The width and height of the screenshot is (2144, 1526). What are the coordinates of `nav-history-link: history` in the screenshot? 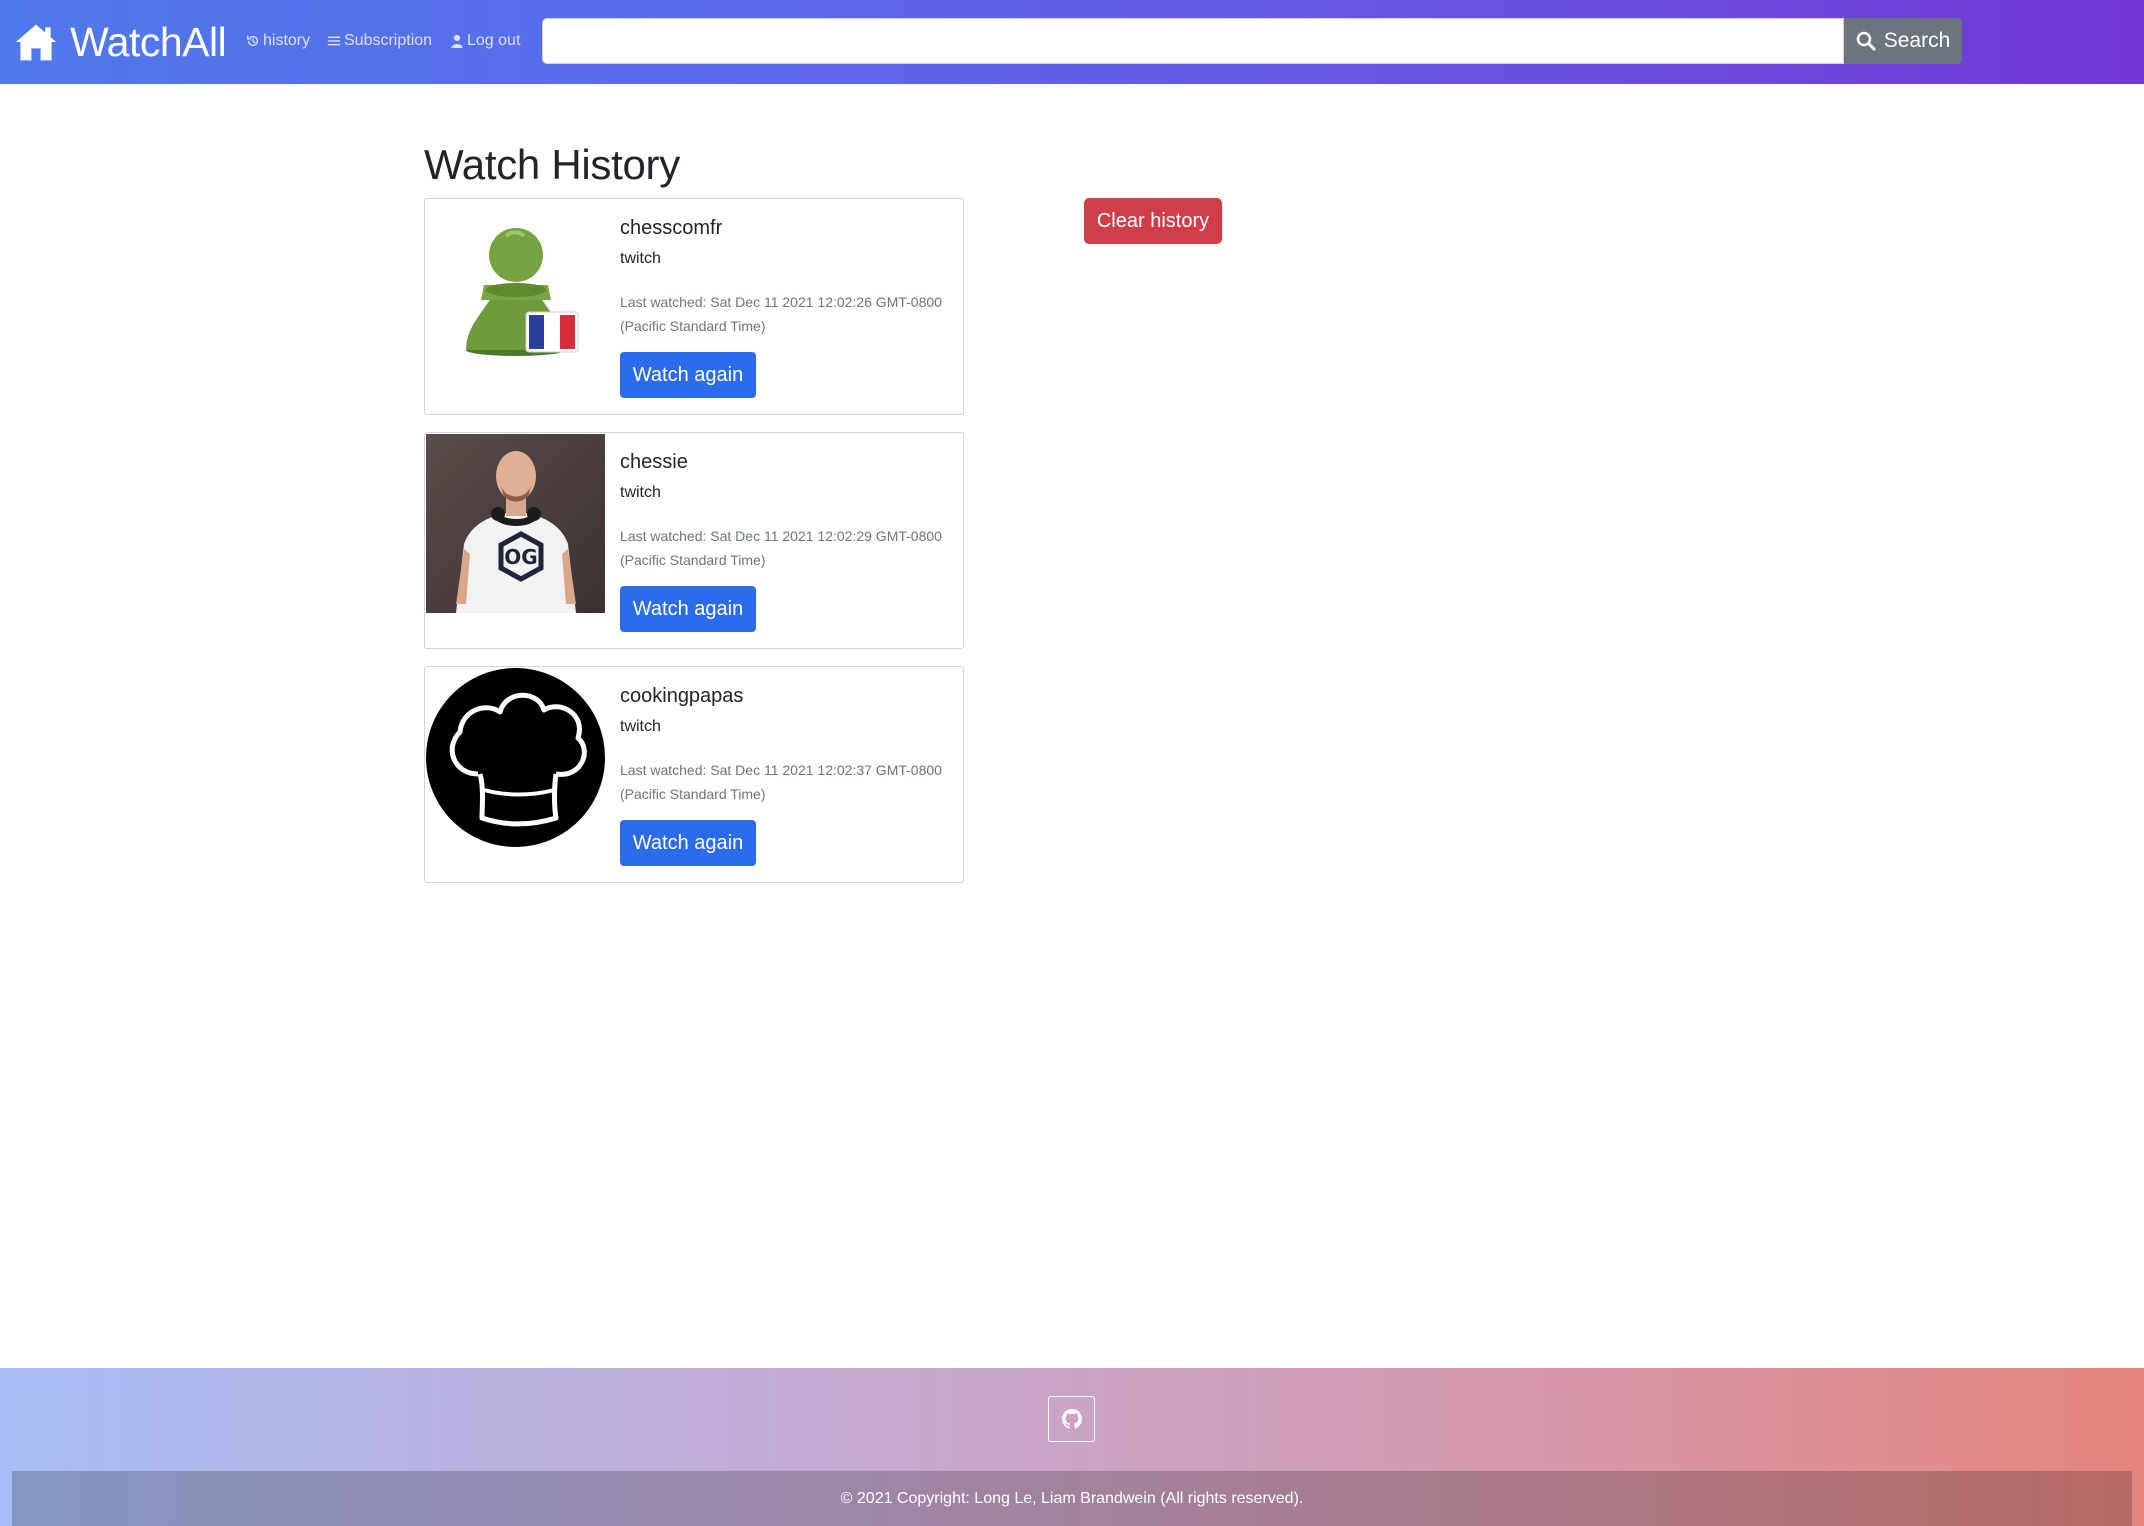 It's located at (278, 41).